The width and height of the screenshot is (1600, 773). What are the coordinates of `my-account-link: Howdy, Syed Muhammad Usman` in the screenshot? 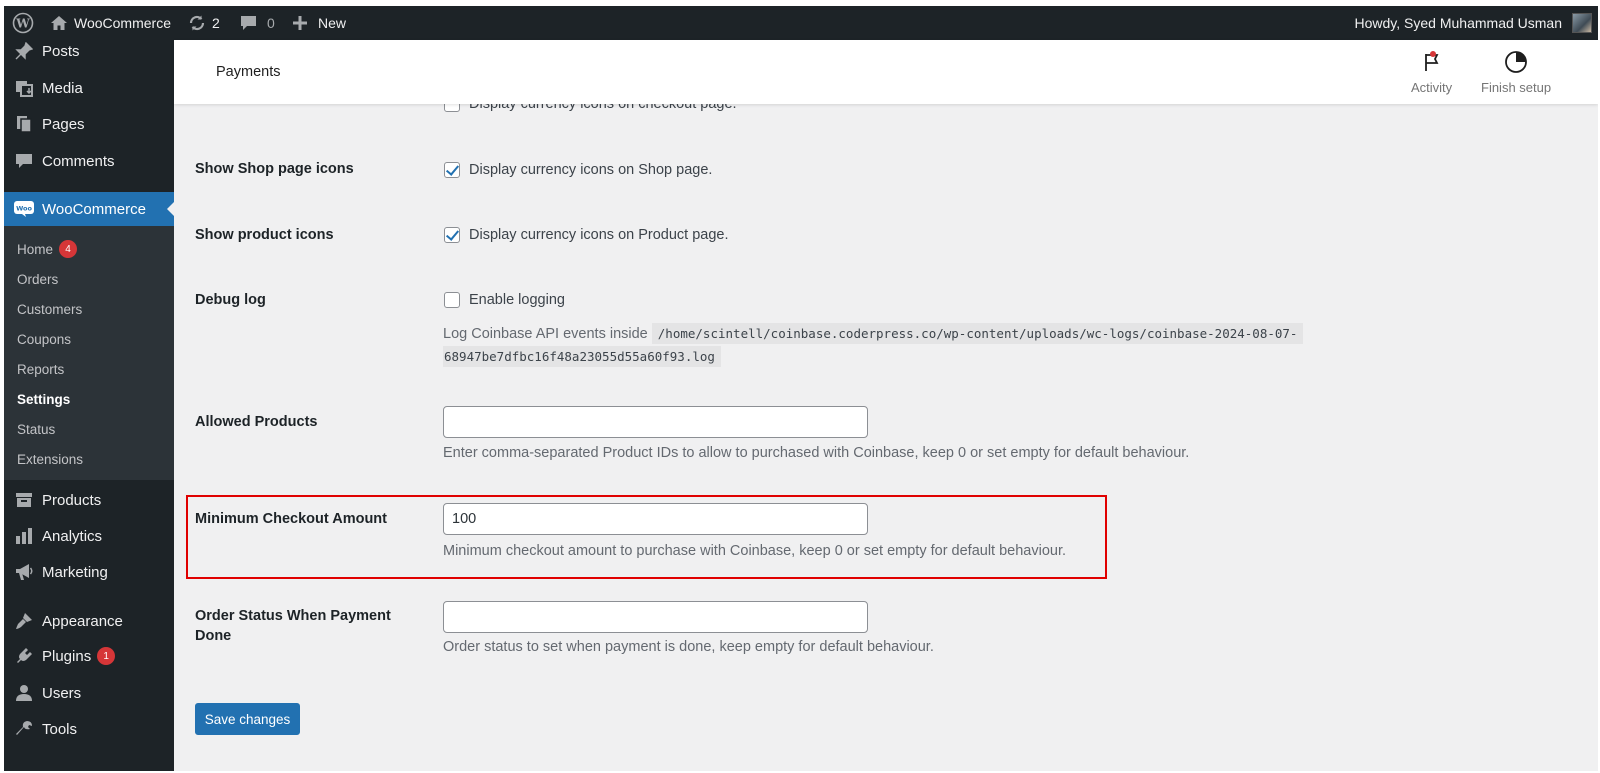 It's located at (1473, 23).